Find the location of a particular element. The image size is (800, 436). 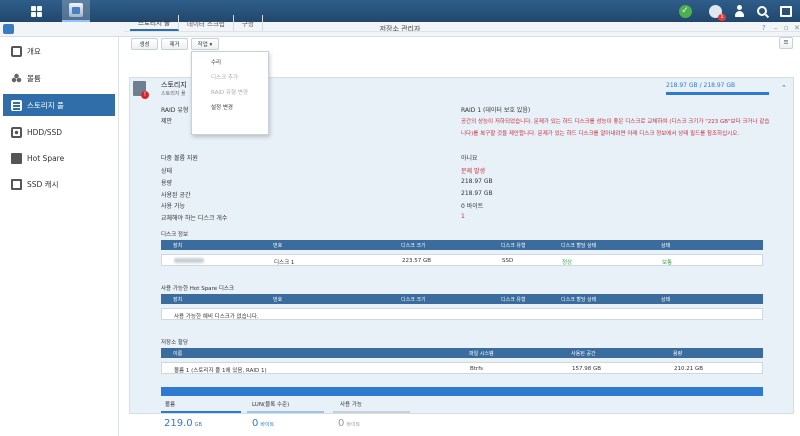

sidebar-item-hot-spare: Hot Spare is located at coordinates (59, 158).